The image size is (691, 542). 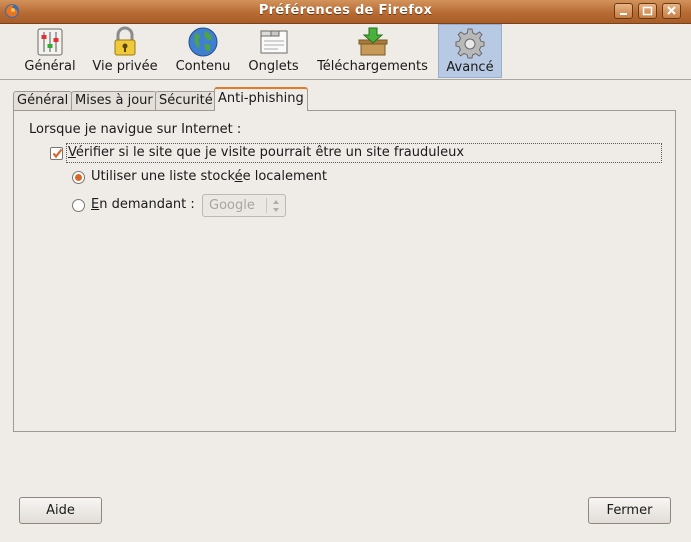 I want to click on close-button: Fermer, so click(x=629, y=510).